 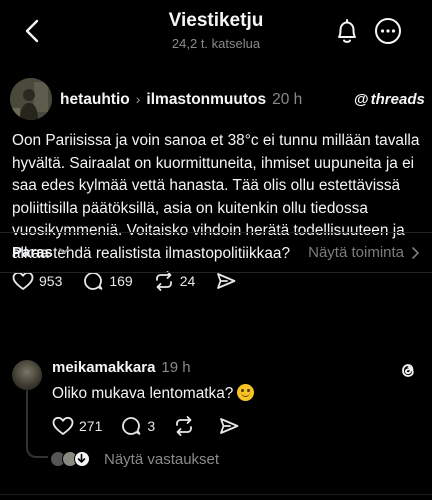 What do you see at coordinates (287, 99) in the screenshot?
I see `post-timestamp: 20 h` at bounding box center [287, 99].